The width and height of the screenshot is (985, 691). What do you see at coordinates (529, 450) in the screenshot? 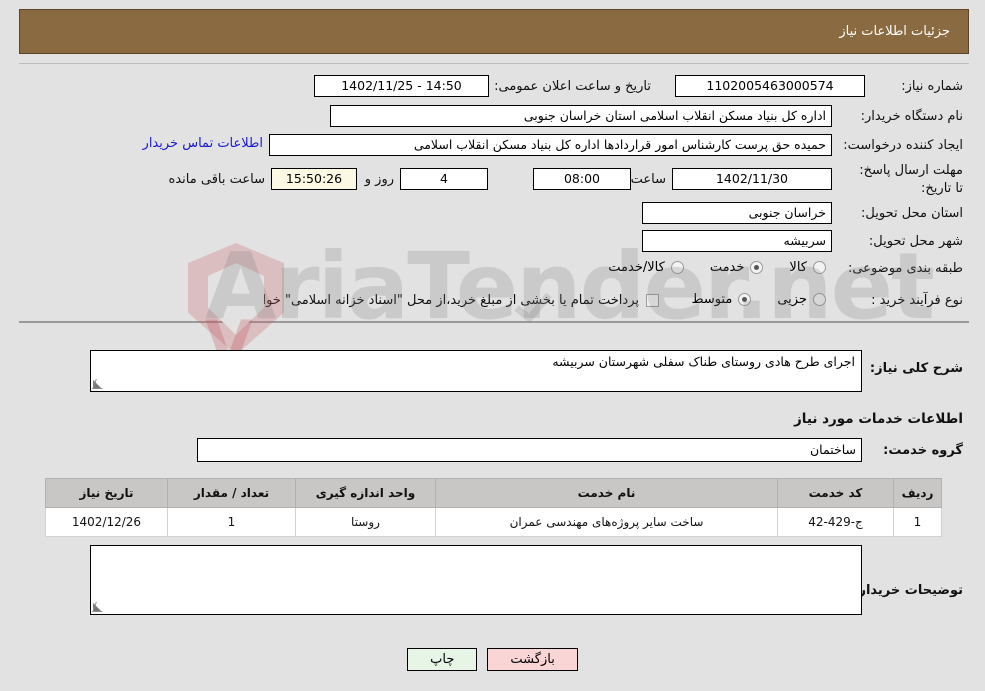
I see `service-group-value: ساختمان` at bounding box center [529, 450].